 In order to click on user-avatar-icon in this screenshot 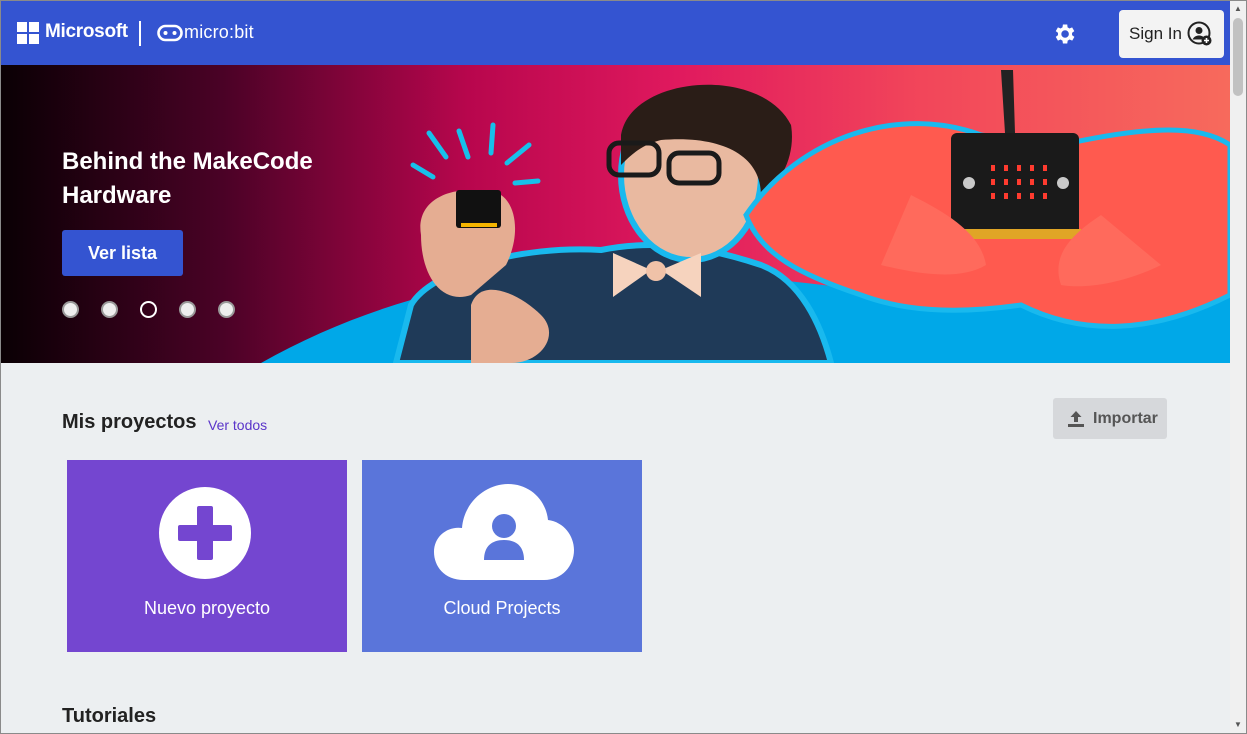, I will do `click(1199, 33)`.